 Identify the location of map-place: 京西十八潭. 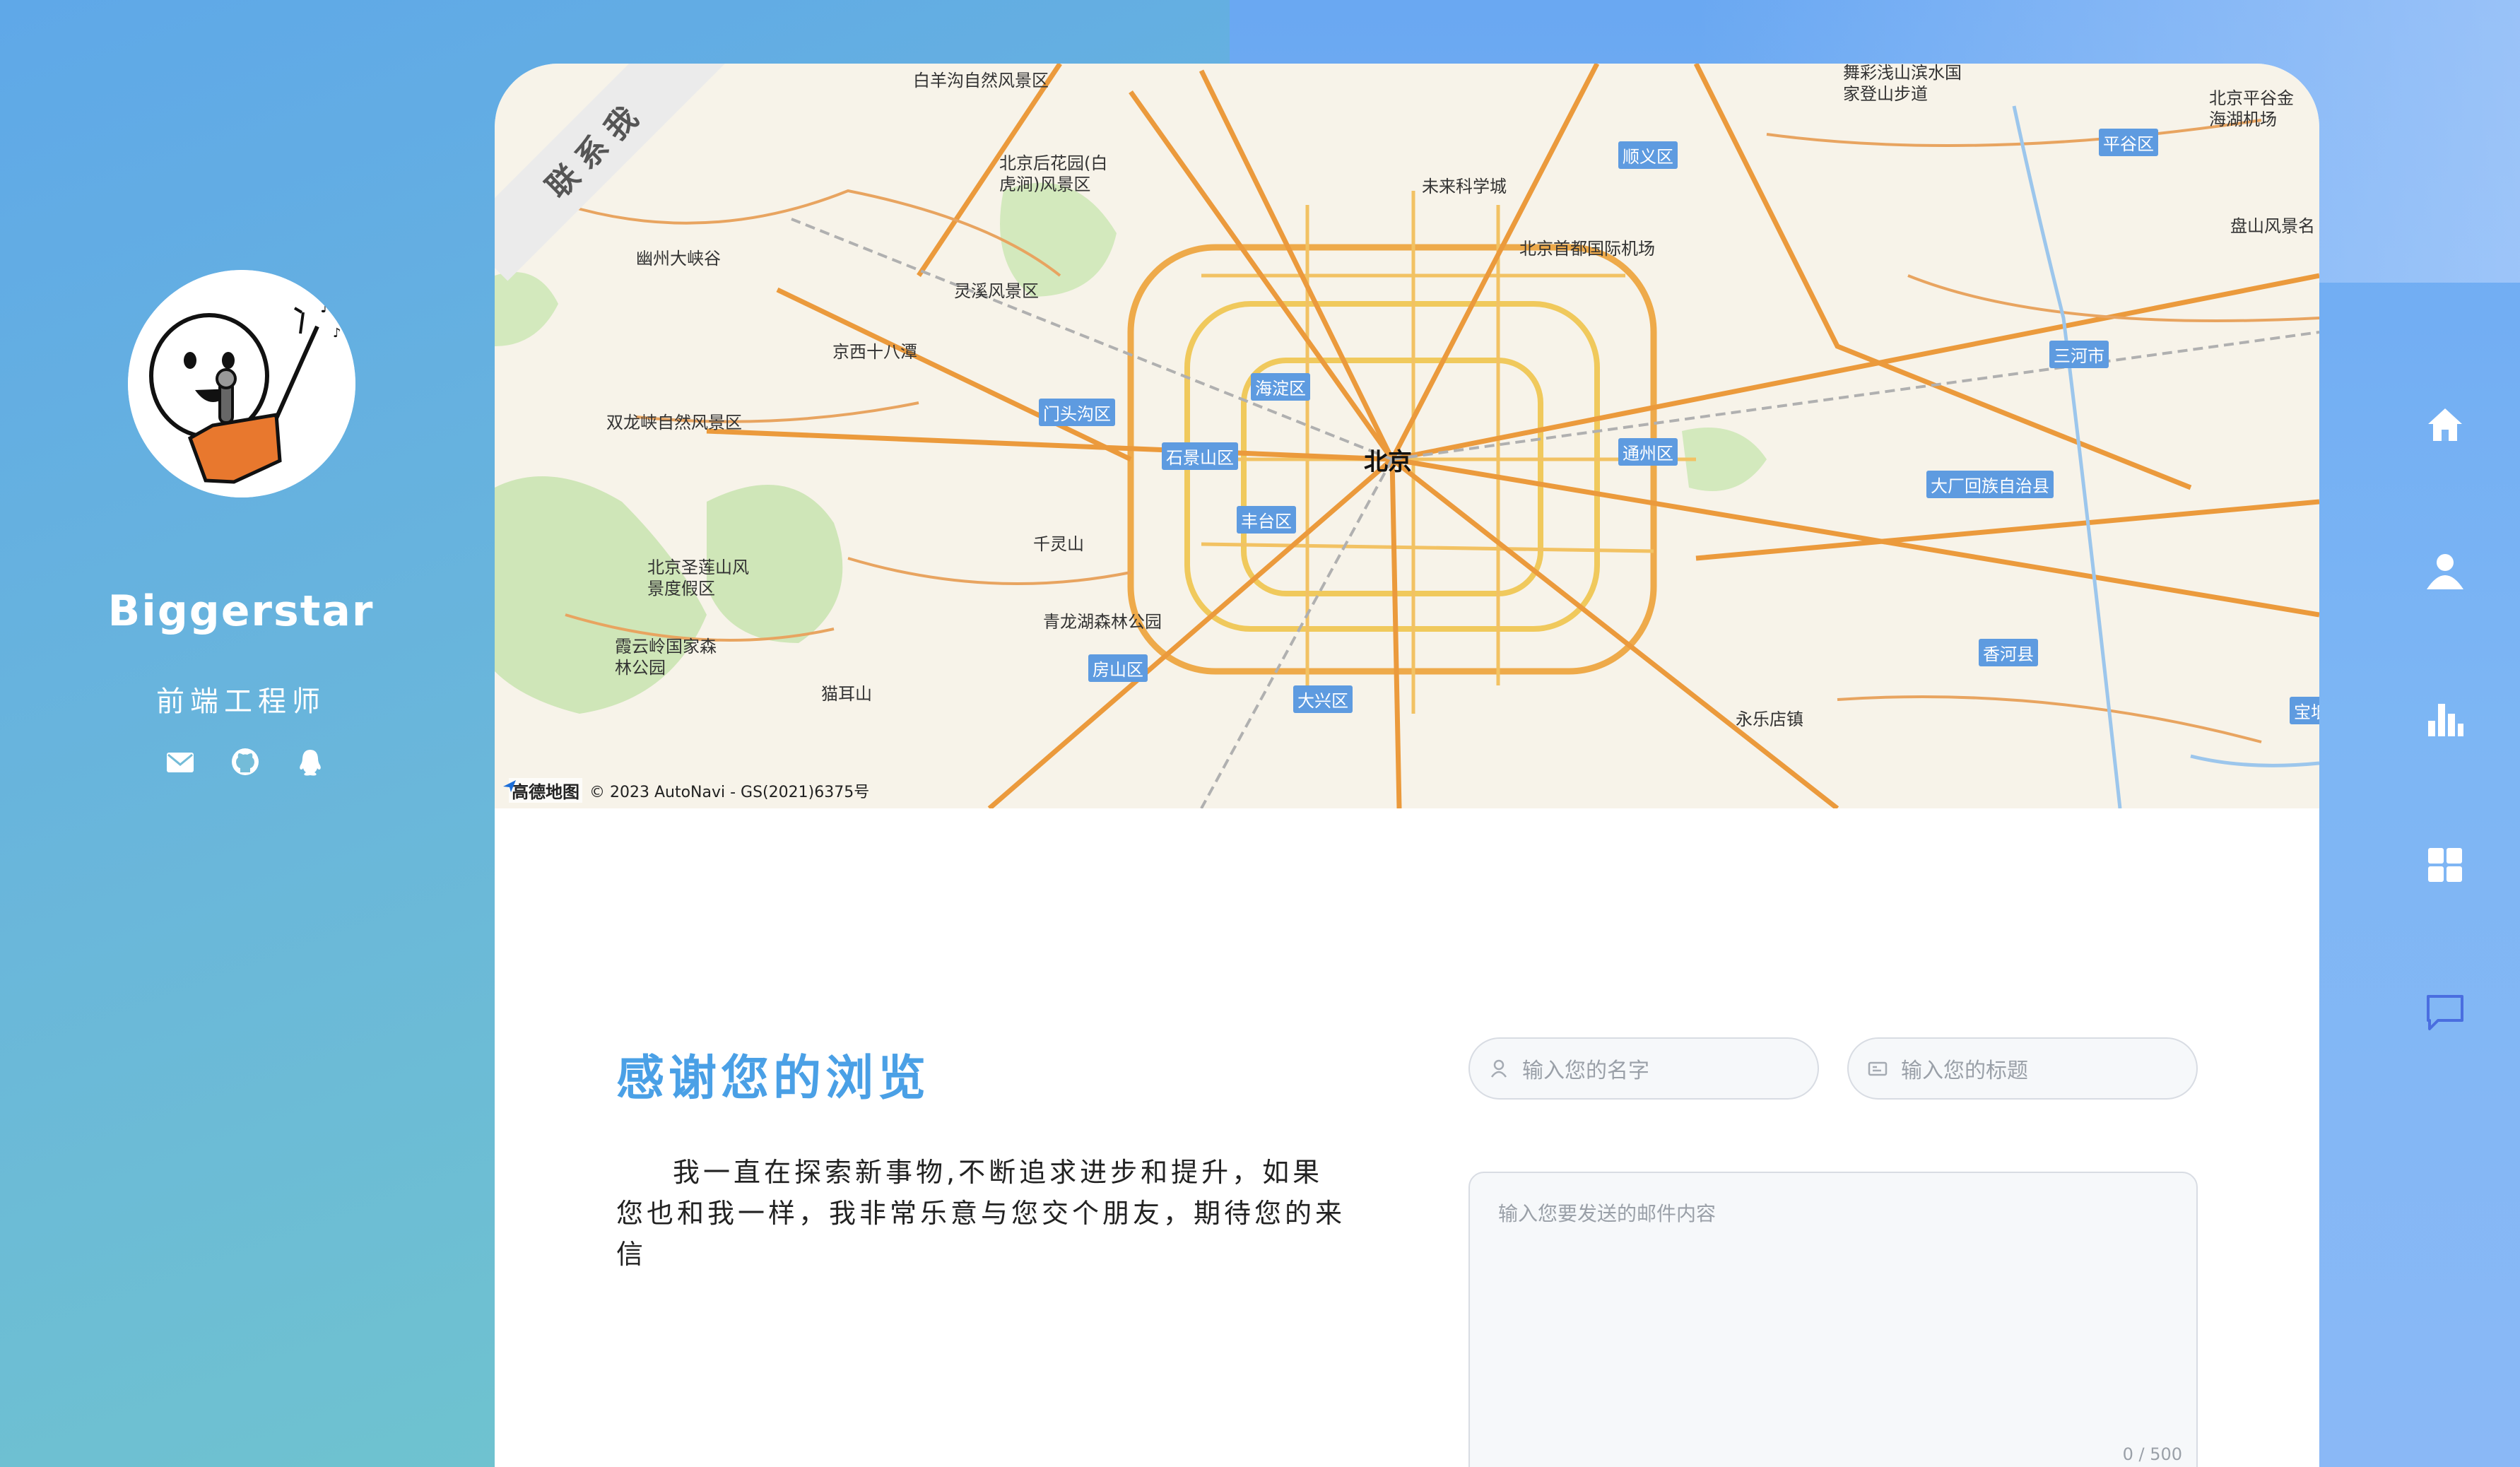
(874, 352).